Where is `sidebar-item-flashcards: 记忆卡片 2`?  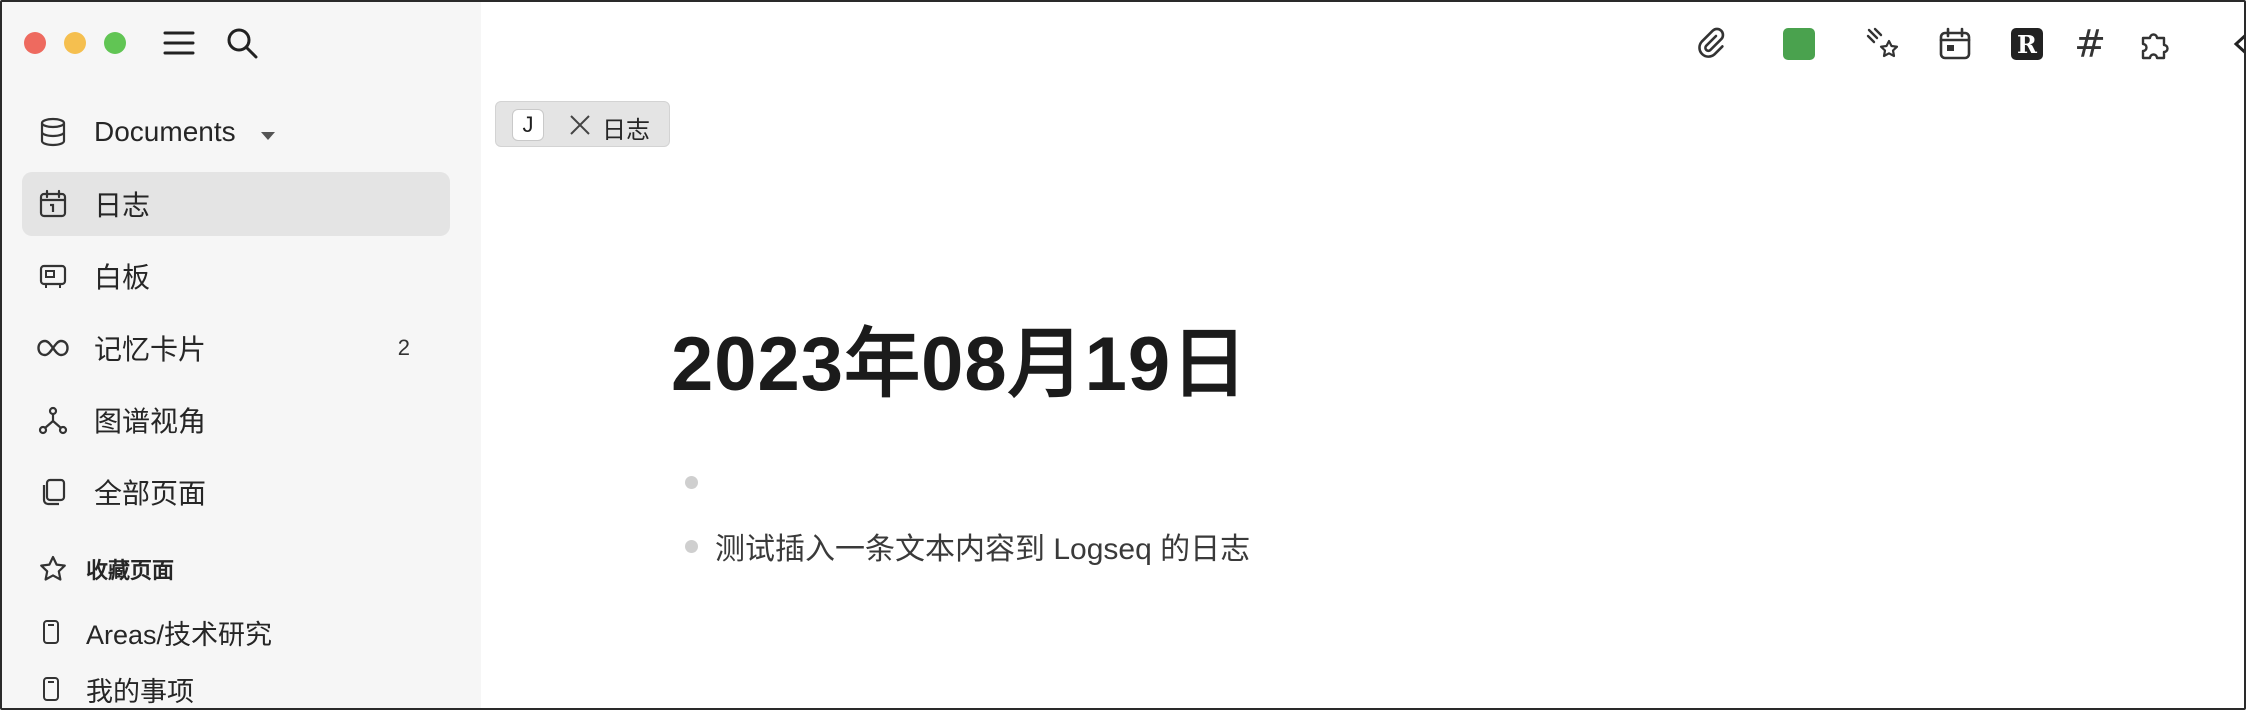 sidebar-item-flashcards: 记忆卡片 2 is located at coordinates (236, 348).